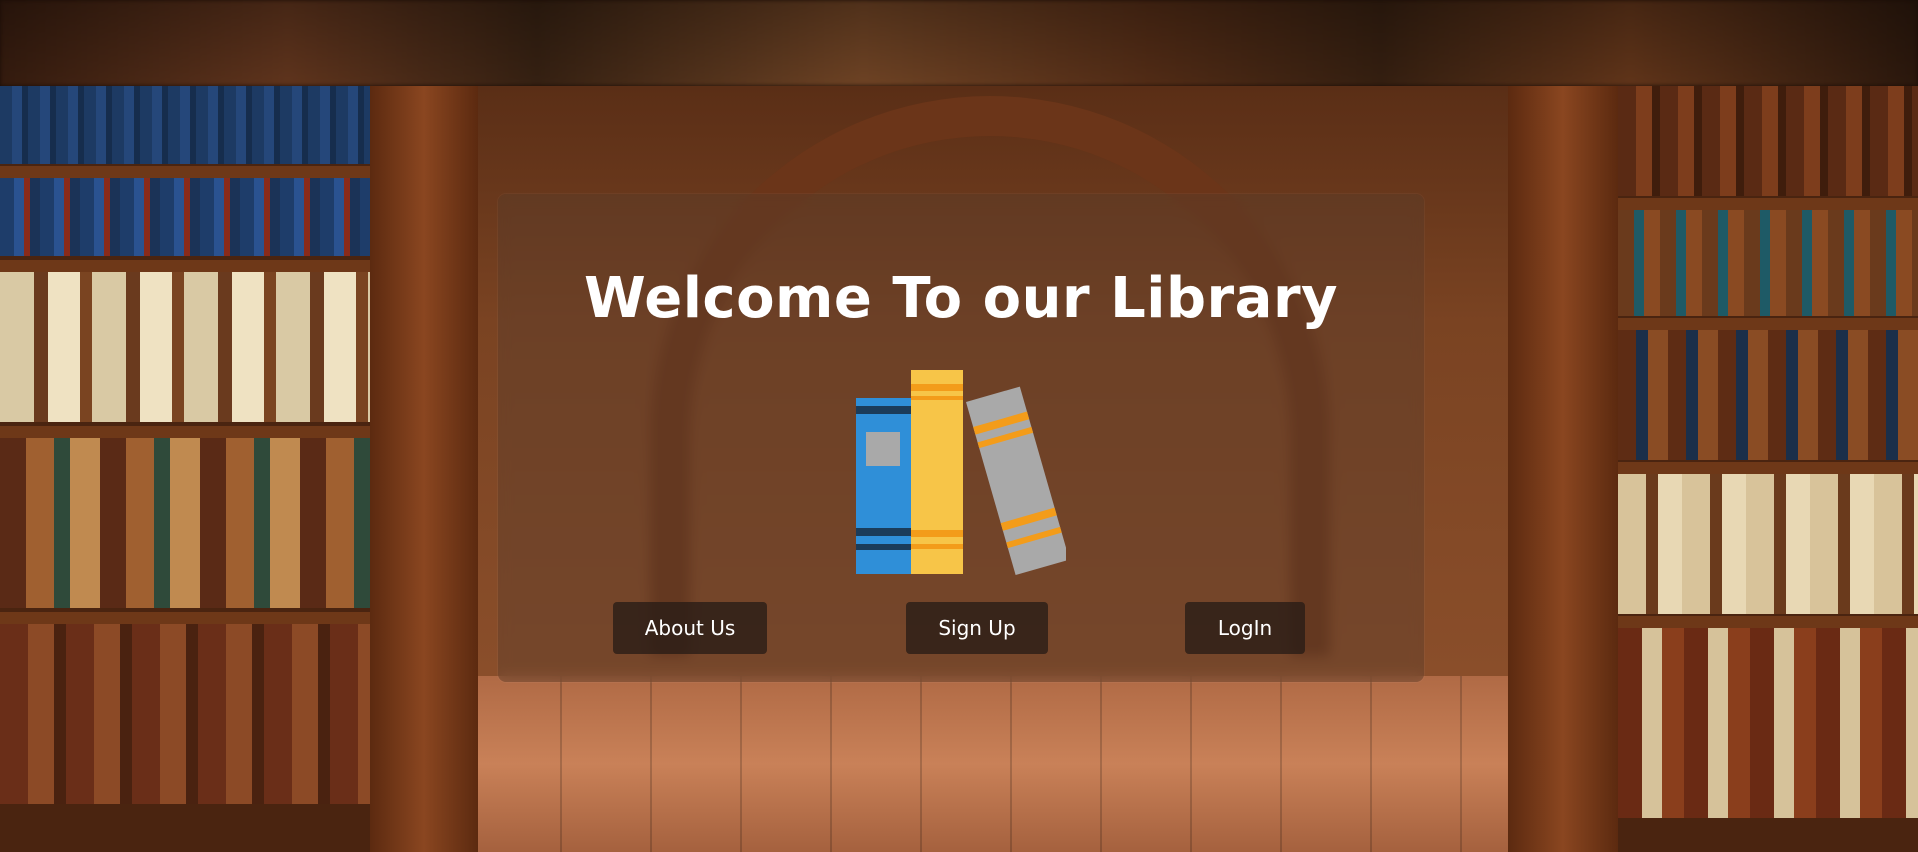 The image size is (1918, 852). I want to click on right-door-post, so click(1563, 469).